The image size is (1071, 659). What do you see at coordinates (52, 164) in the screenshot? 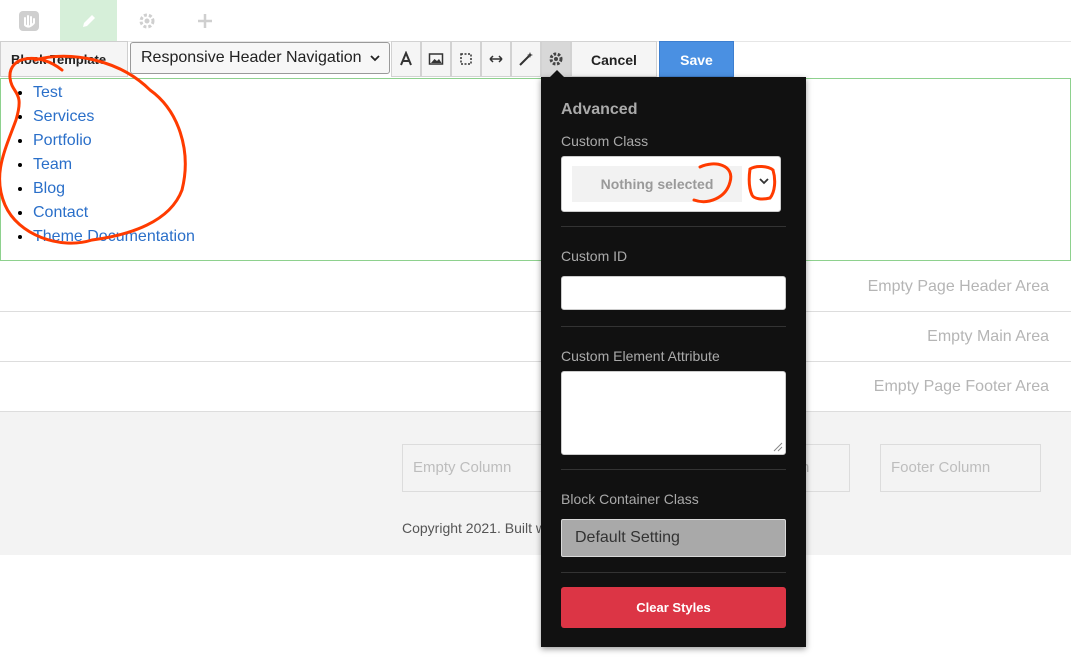
I see `nav-link-team: Team` at bounding box center [52, 164].